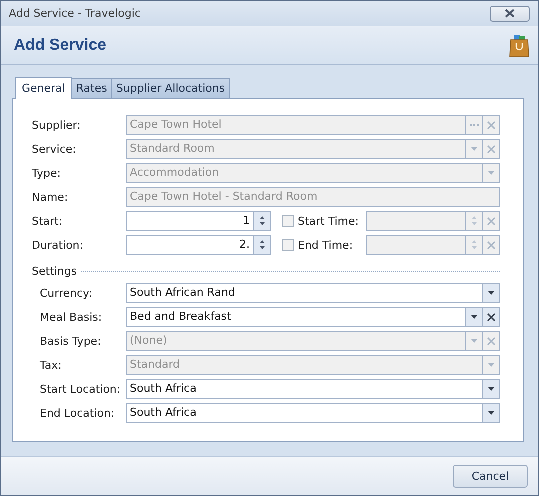 The image size is (539, 496). What do you see at coordinates (55, 271) in the screenshot?
I see `section-title: Settings` at bounding box center [55, 271].